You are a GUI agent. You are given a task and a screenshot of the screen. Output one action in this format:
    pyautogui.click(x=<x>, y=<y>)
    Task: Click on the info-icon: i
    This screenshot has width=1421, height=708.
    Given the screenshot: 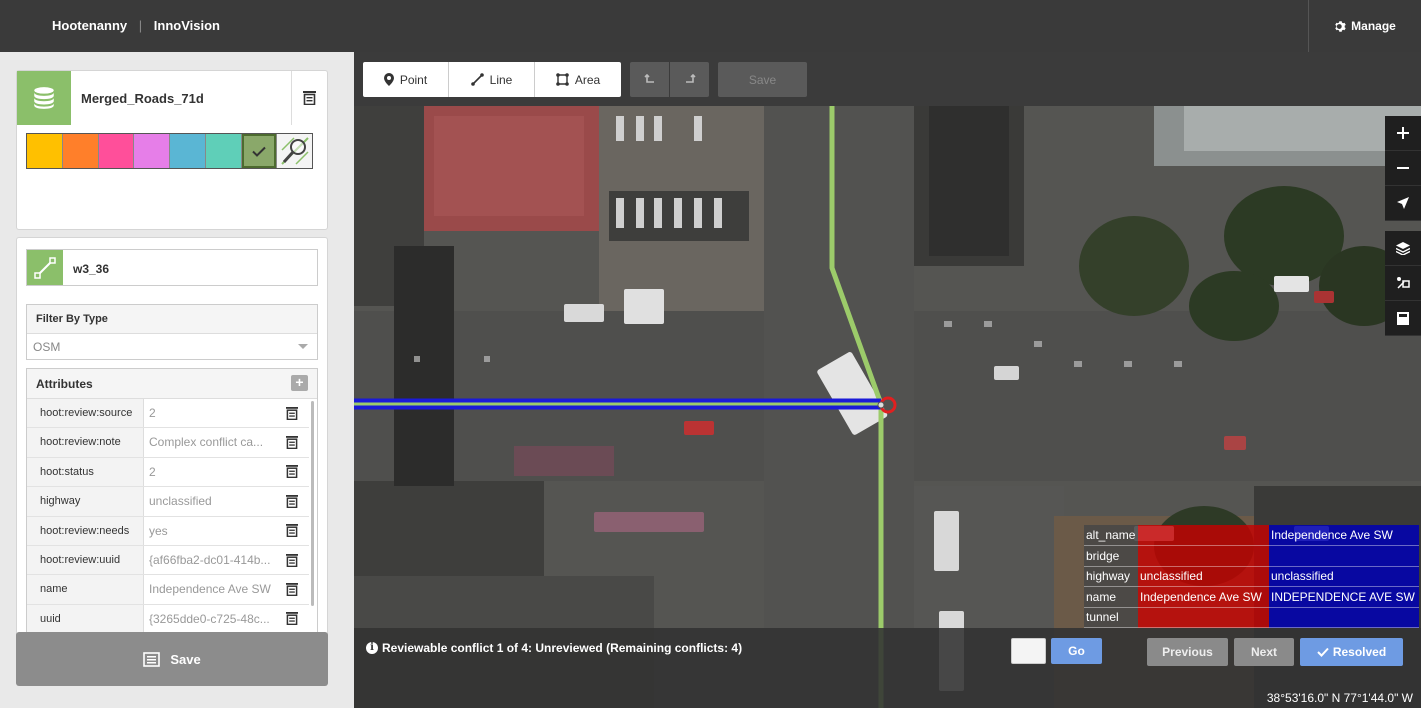 What is the action you would take?
    pyautogui.click(x=372, y=648)
    